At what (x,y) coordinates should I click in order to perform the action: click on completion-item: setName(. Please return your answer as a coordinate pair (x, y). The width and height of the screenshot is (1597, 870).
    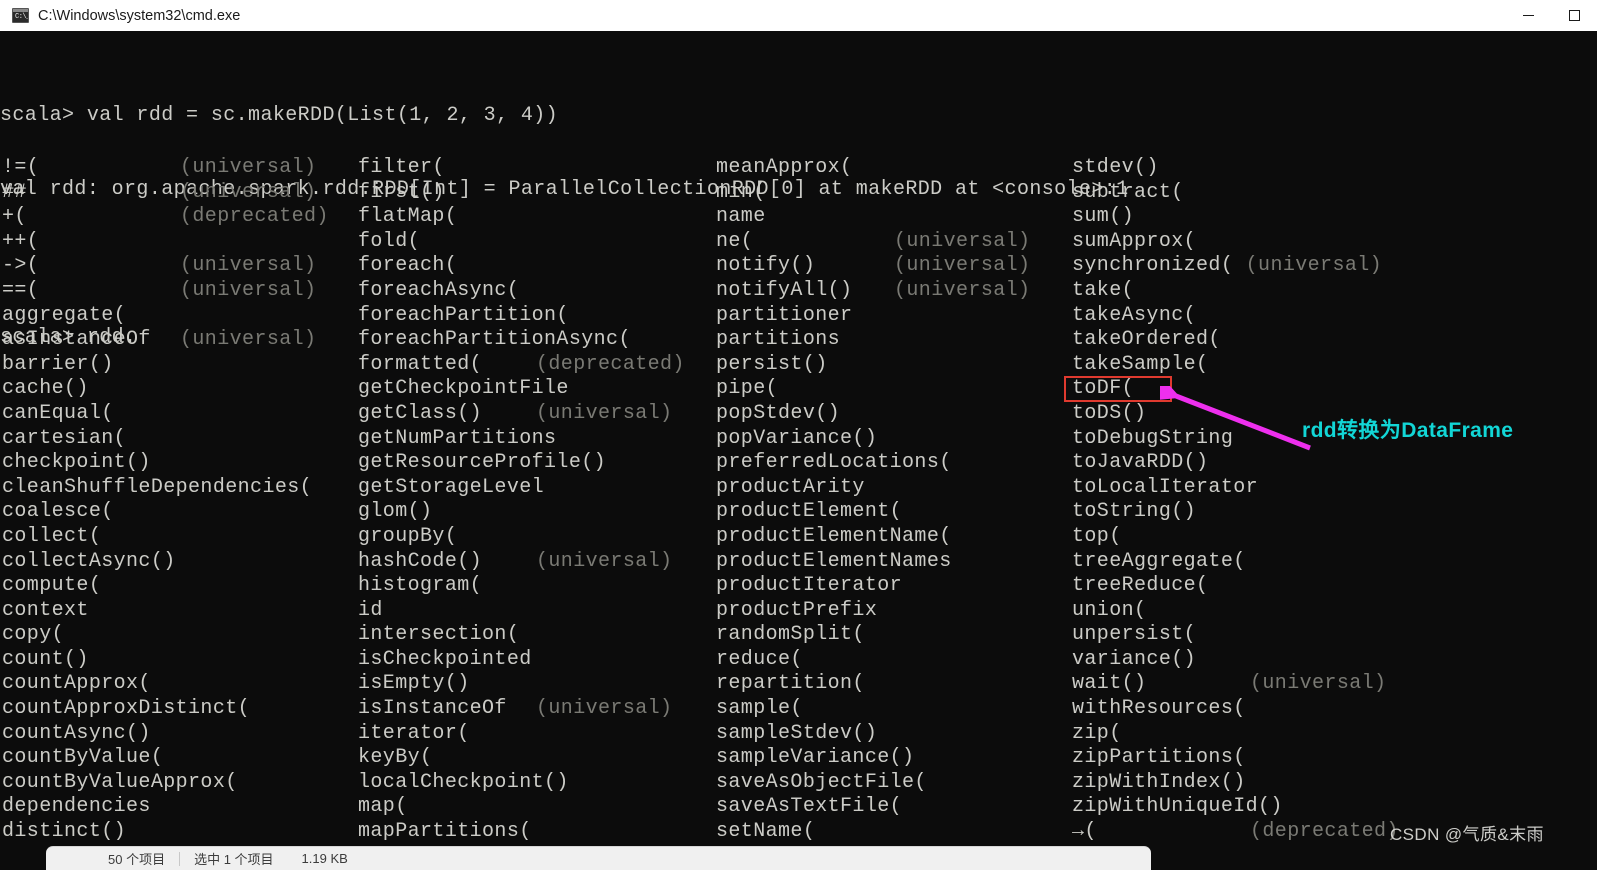
    Looking at the image, I should click on (894, 832).